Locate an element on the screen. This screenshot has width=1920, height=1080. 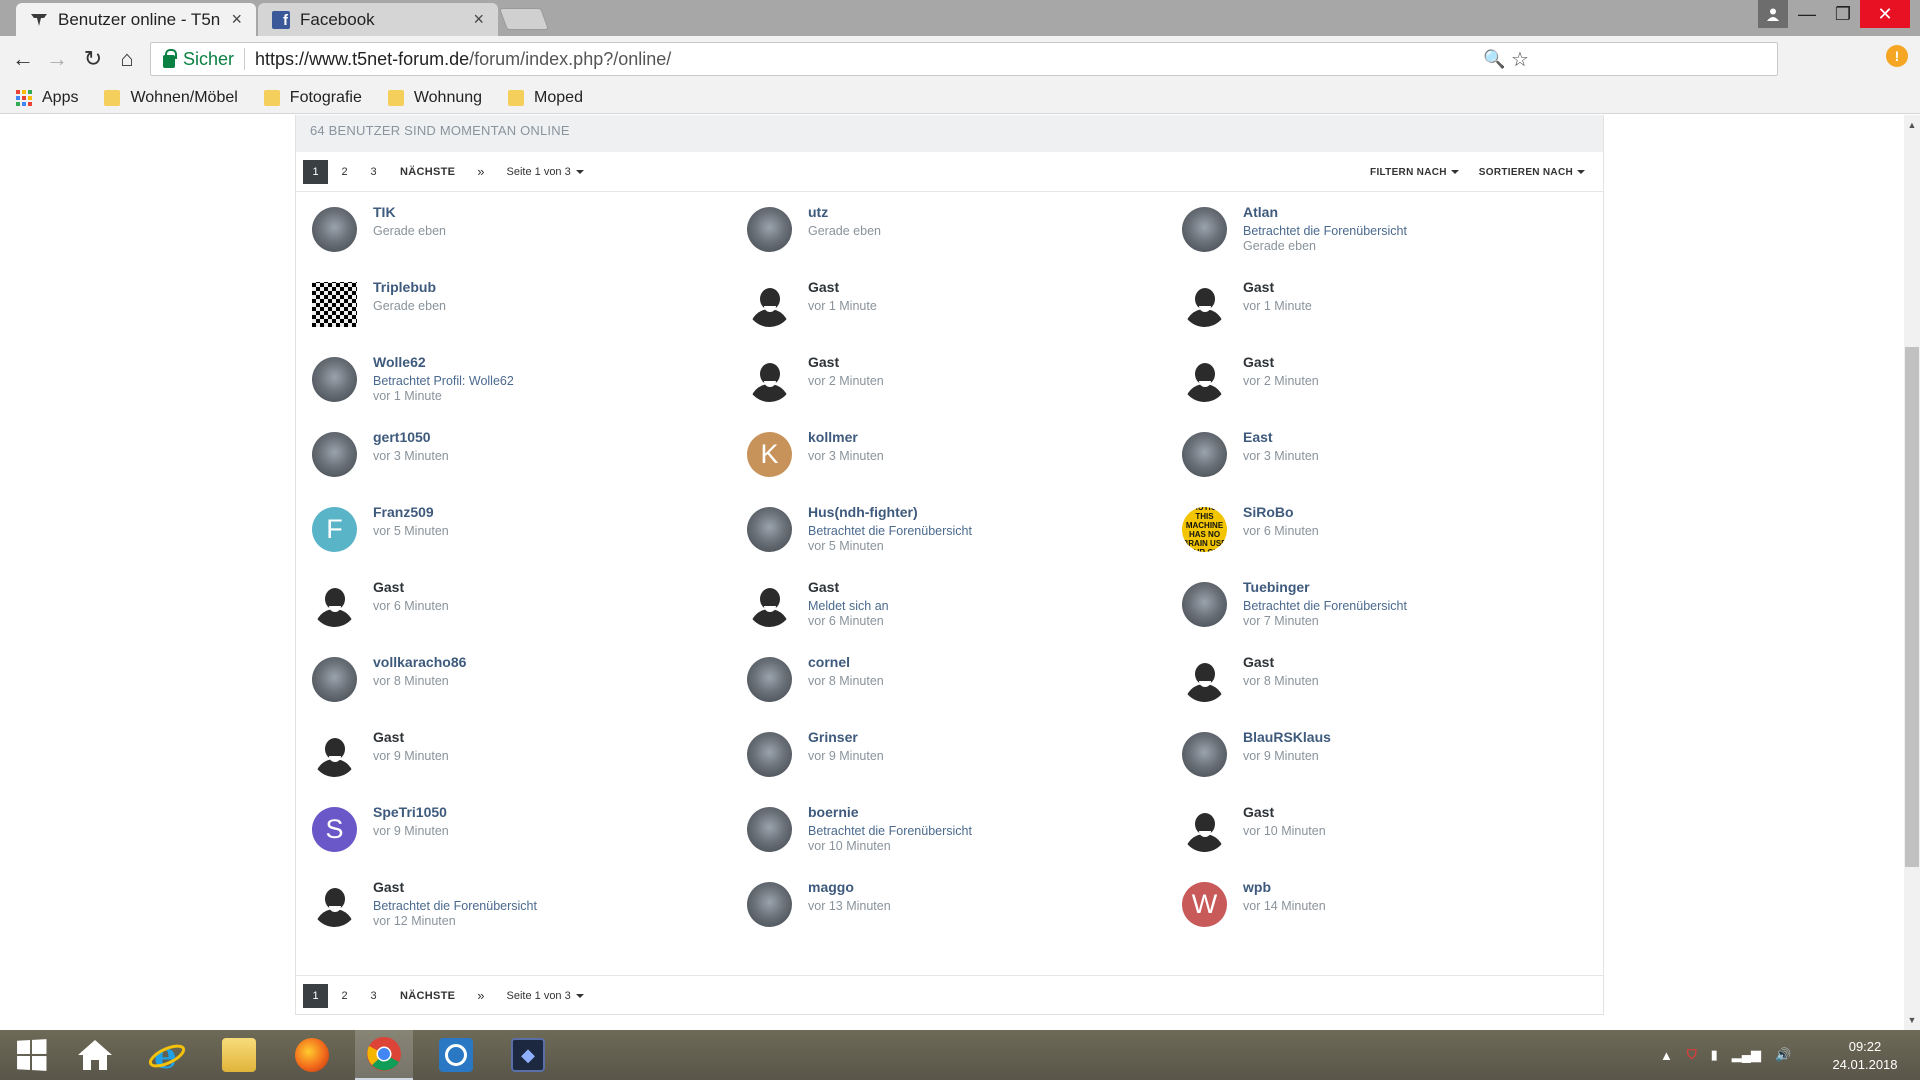
user-name-link: vollkaracho86 is located at coordinates (419, 662).